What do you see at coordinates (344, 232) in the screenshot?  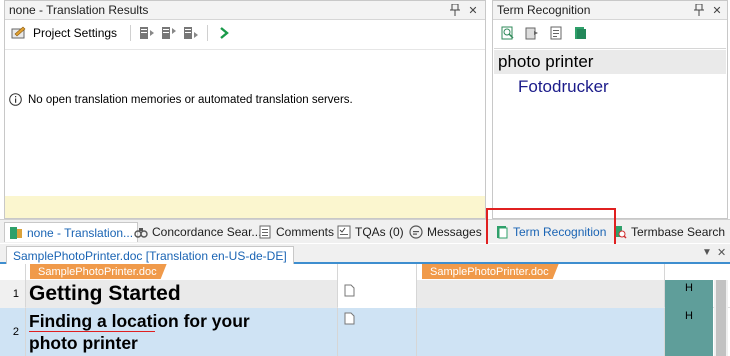 I see `checkbox-list-icon` at bounding box center [344, 232].